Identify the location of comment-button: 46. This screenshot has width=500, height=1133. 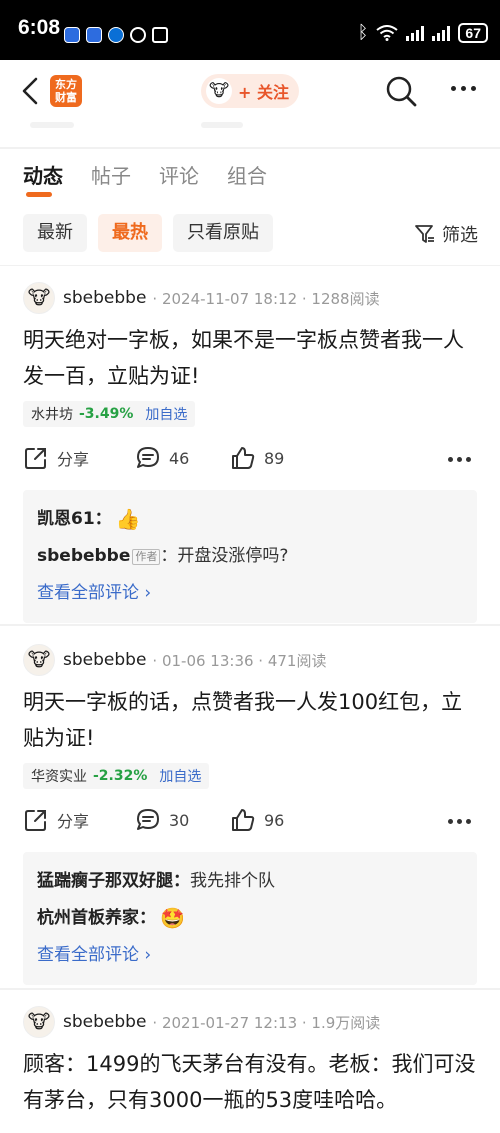
(162, 458).